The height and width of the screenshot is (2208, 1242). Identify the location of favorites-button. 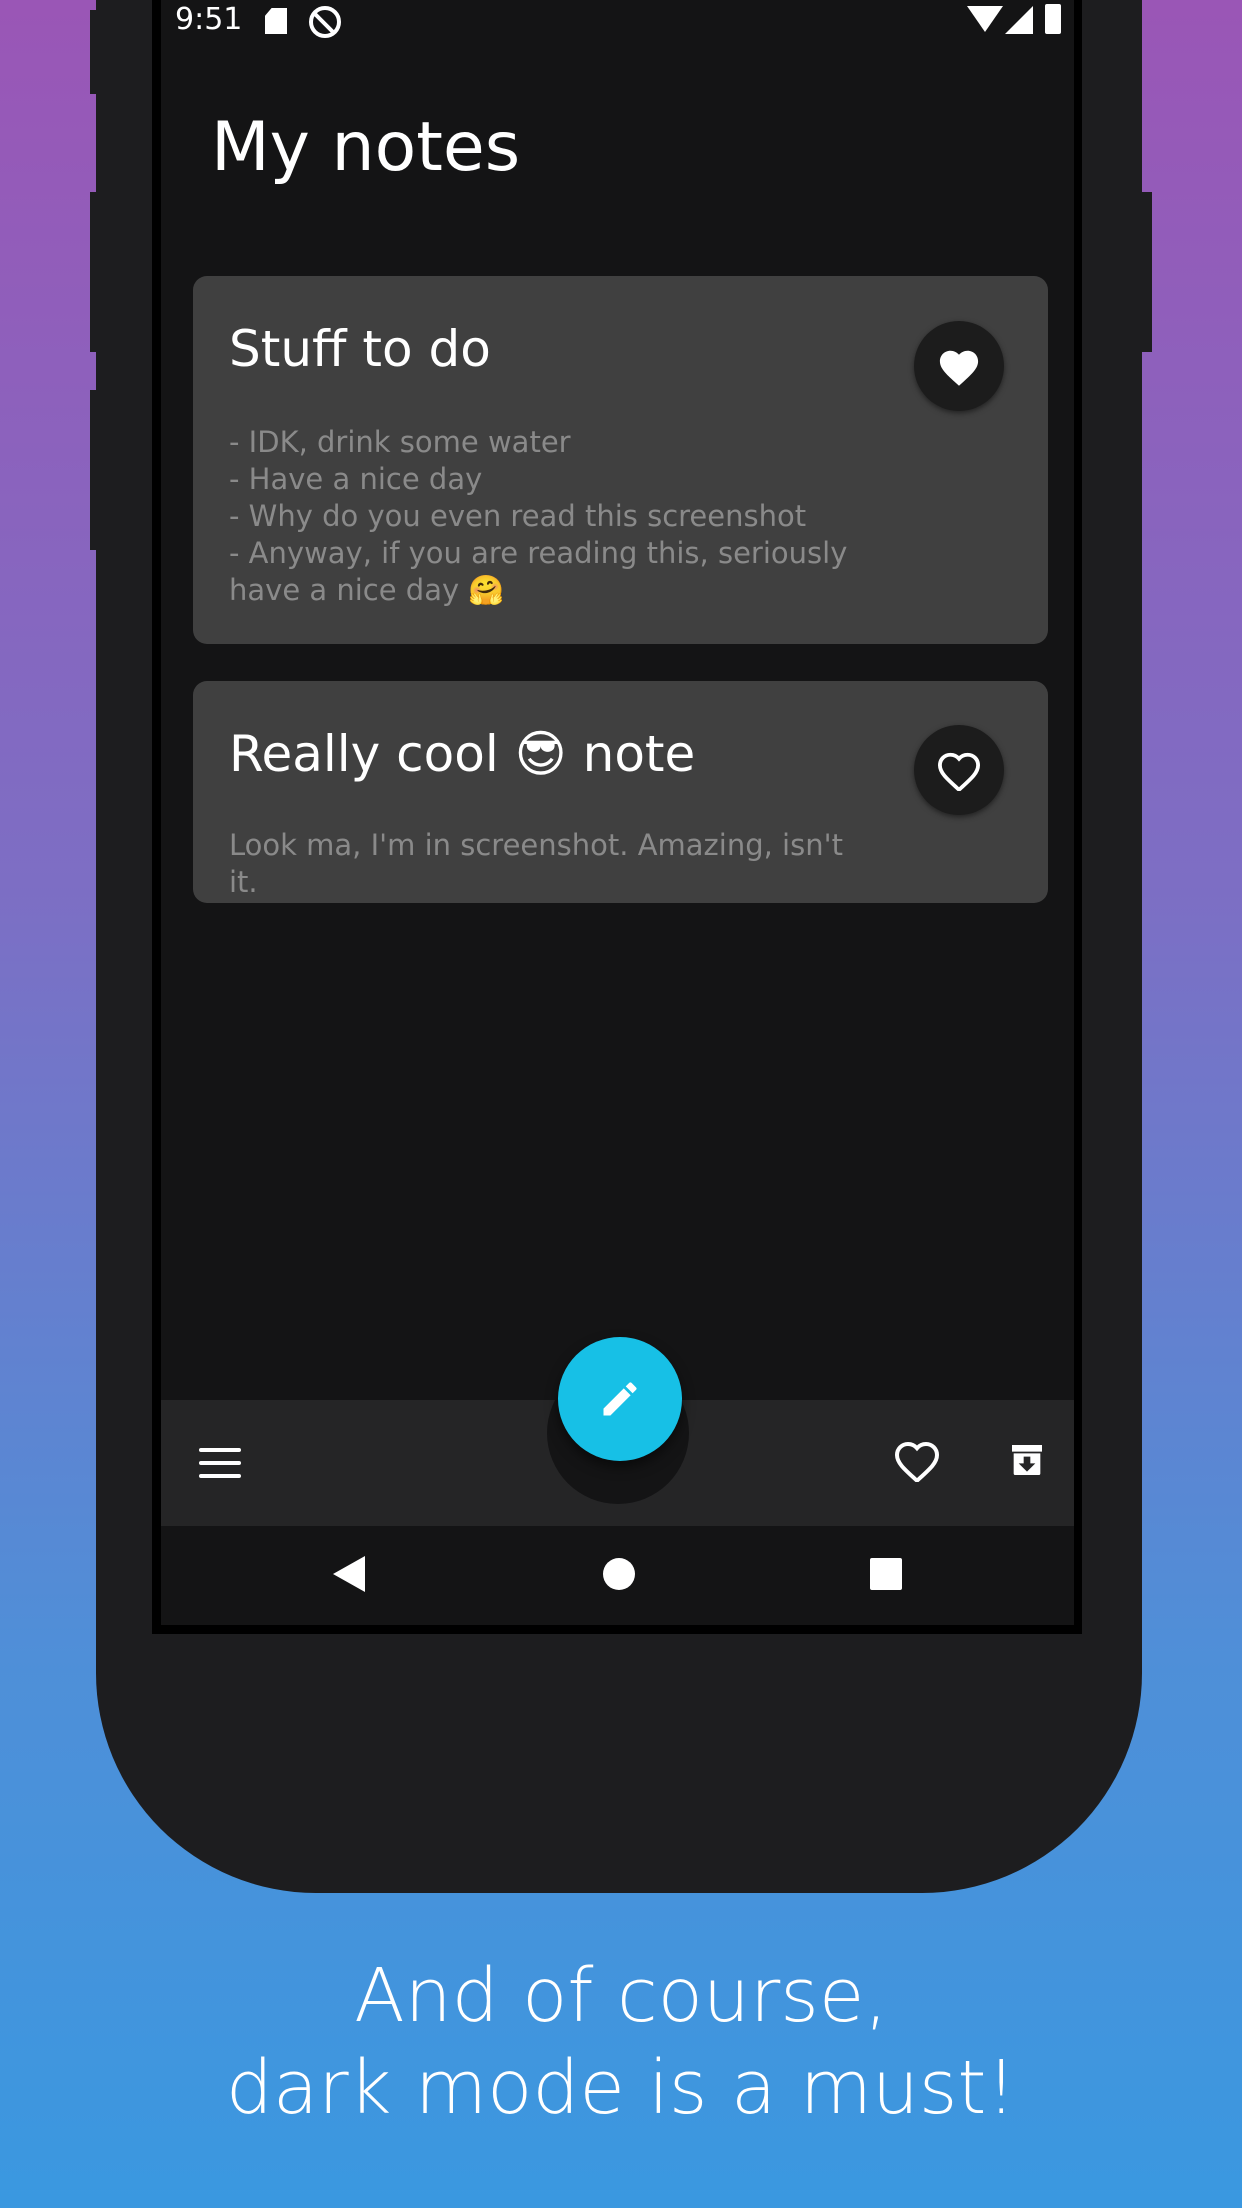
(917, 1462).